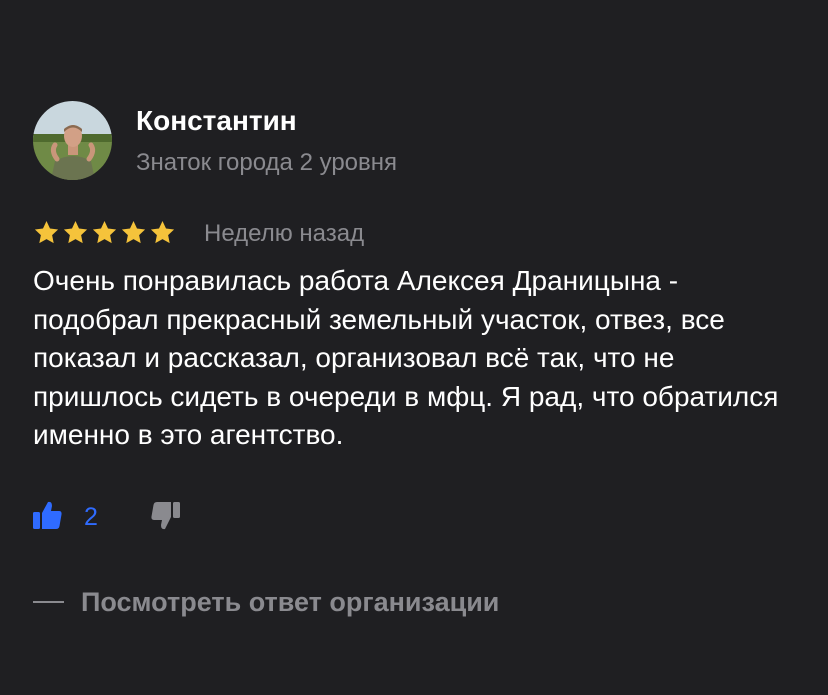 This screenshot has width=828, height=695. I want to click on view-org-reply-button: Посмотреть ответ организации, so click(266, 602).